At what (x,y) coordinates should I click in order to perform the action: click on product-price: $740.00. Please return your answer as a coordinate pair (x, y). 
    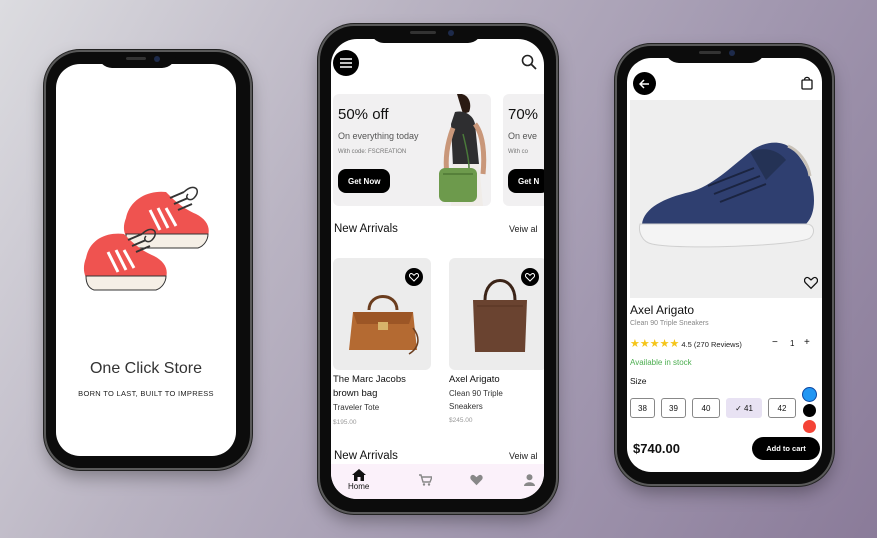
    Looking at the image, I should click on (656, 448).